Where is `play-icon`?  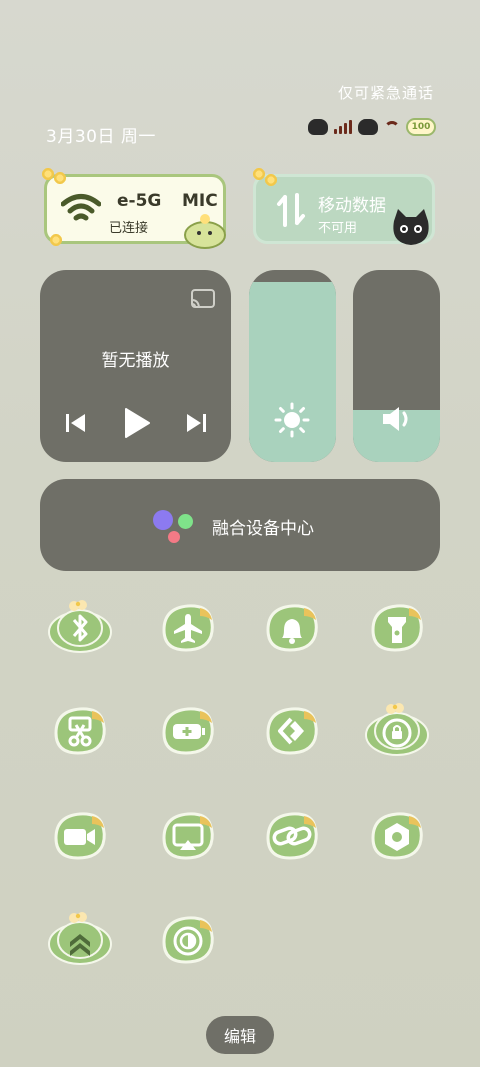
play-icon is located at coordinates (137, 423).